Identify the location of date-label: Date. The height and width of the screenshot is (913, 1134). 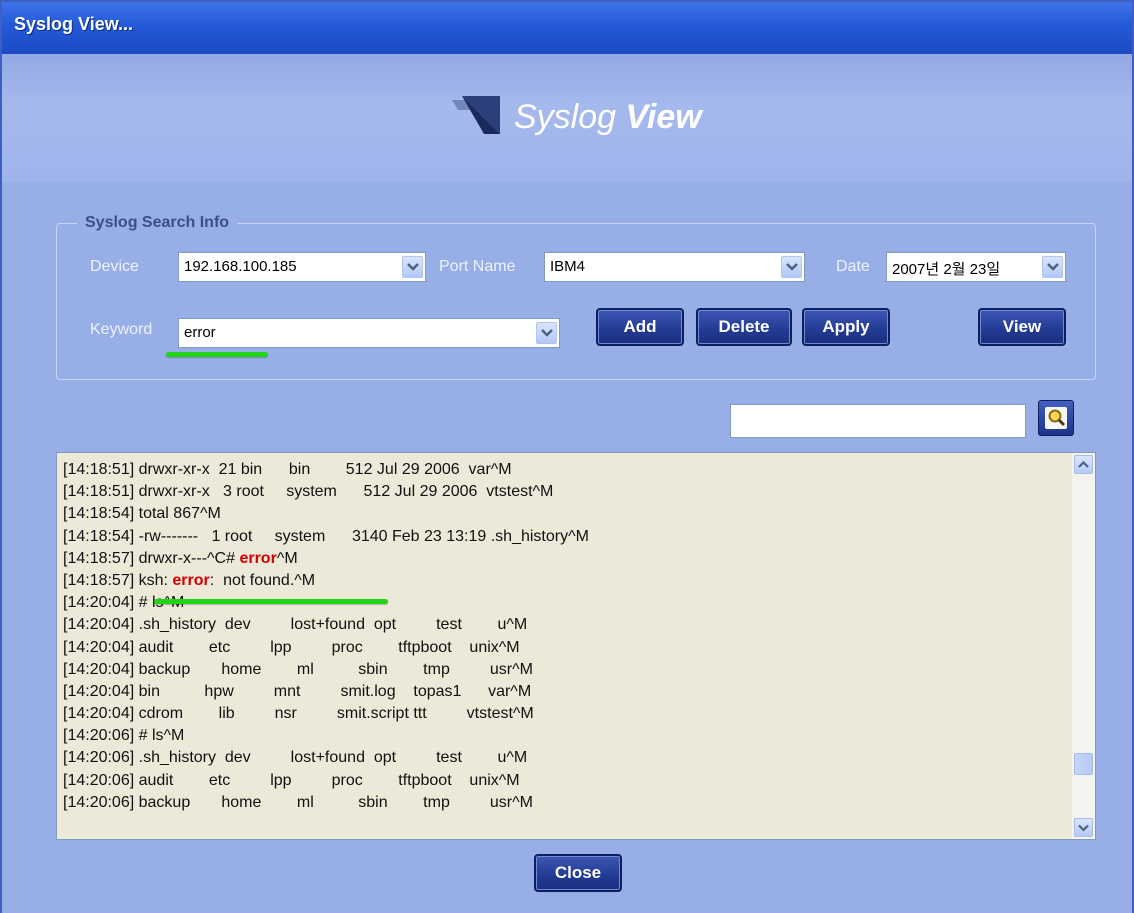
(853, 266).